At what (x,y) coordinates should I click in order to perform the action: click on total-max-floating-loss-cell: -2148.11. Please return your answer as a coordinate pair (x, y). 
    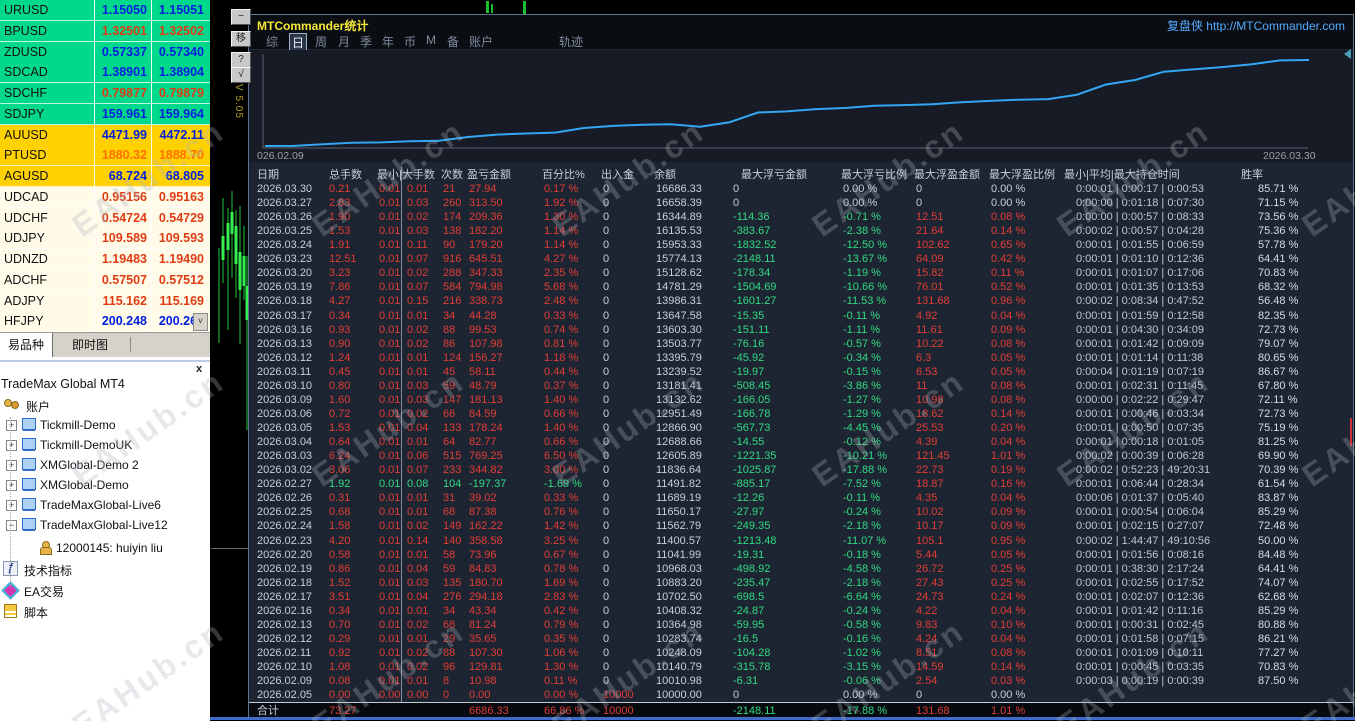
    Looking at the image, I should click on (754, 711).